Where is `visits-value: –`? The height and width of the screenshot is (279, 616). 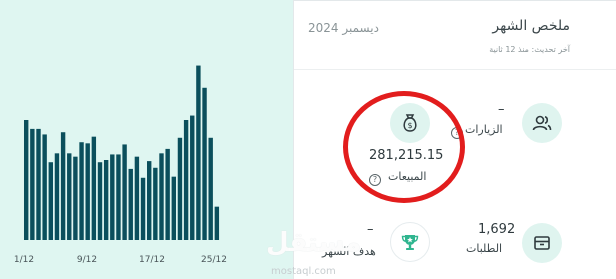
visits-value: – is located at coordinates (501, 109).